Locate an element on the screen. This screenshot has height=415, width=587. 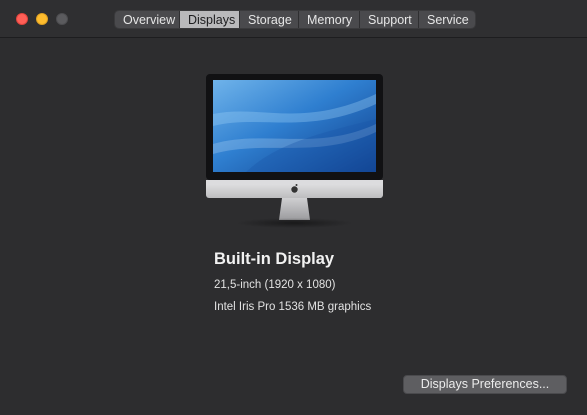
tab-service: Service is located at coordinates (447, 19).